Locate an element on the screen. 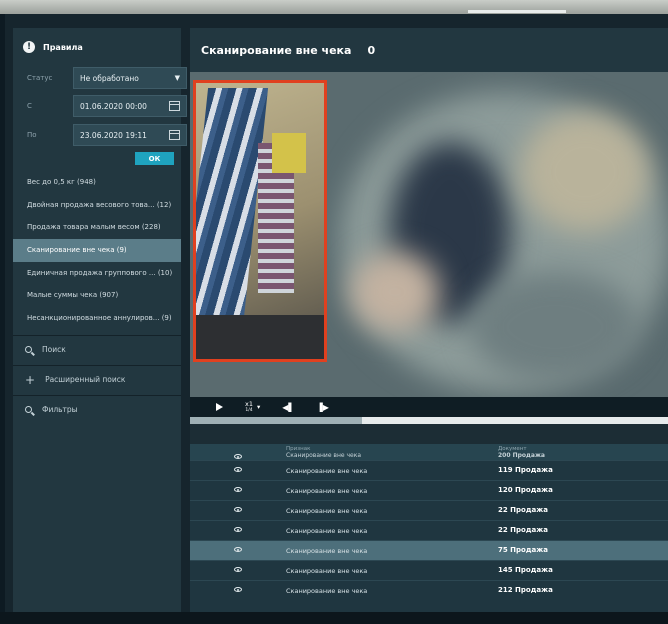  from-date-input: 01.06.2020 00:00 is located at coordinates (130, 106).